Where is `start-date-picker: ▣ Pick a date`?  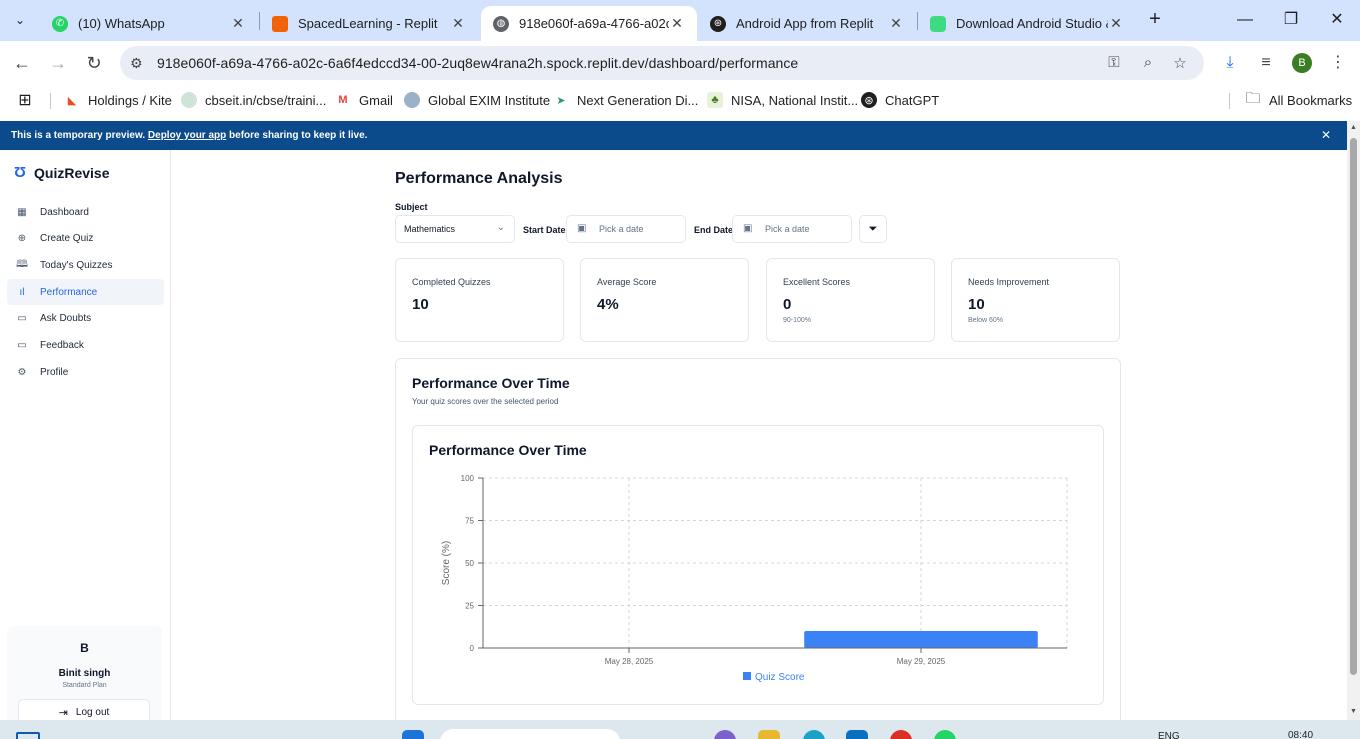
start-date-picker: ▣ Pick a date is located at coordinates (626, 229).